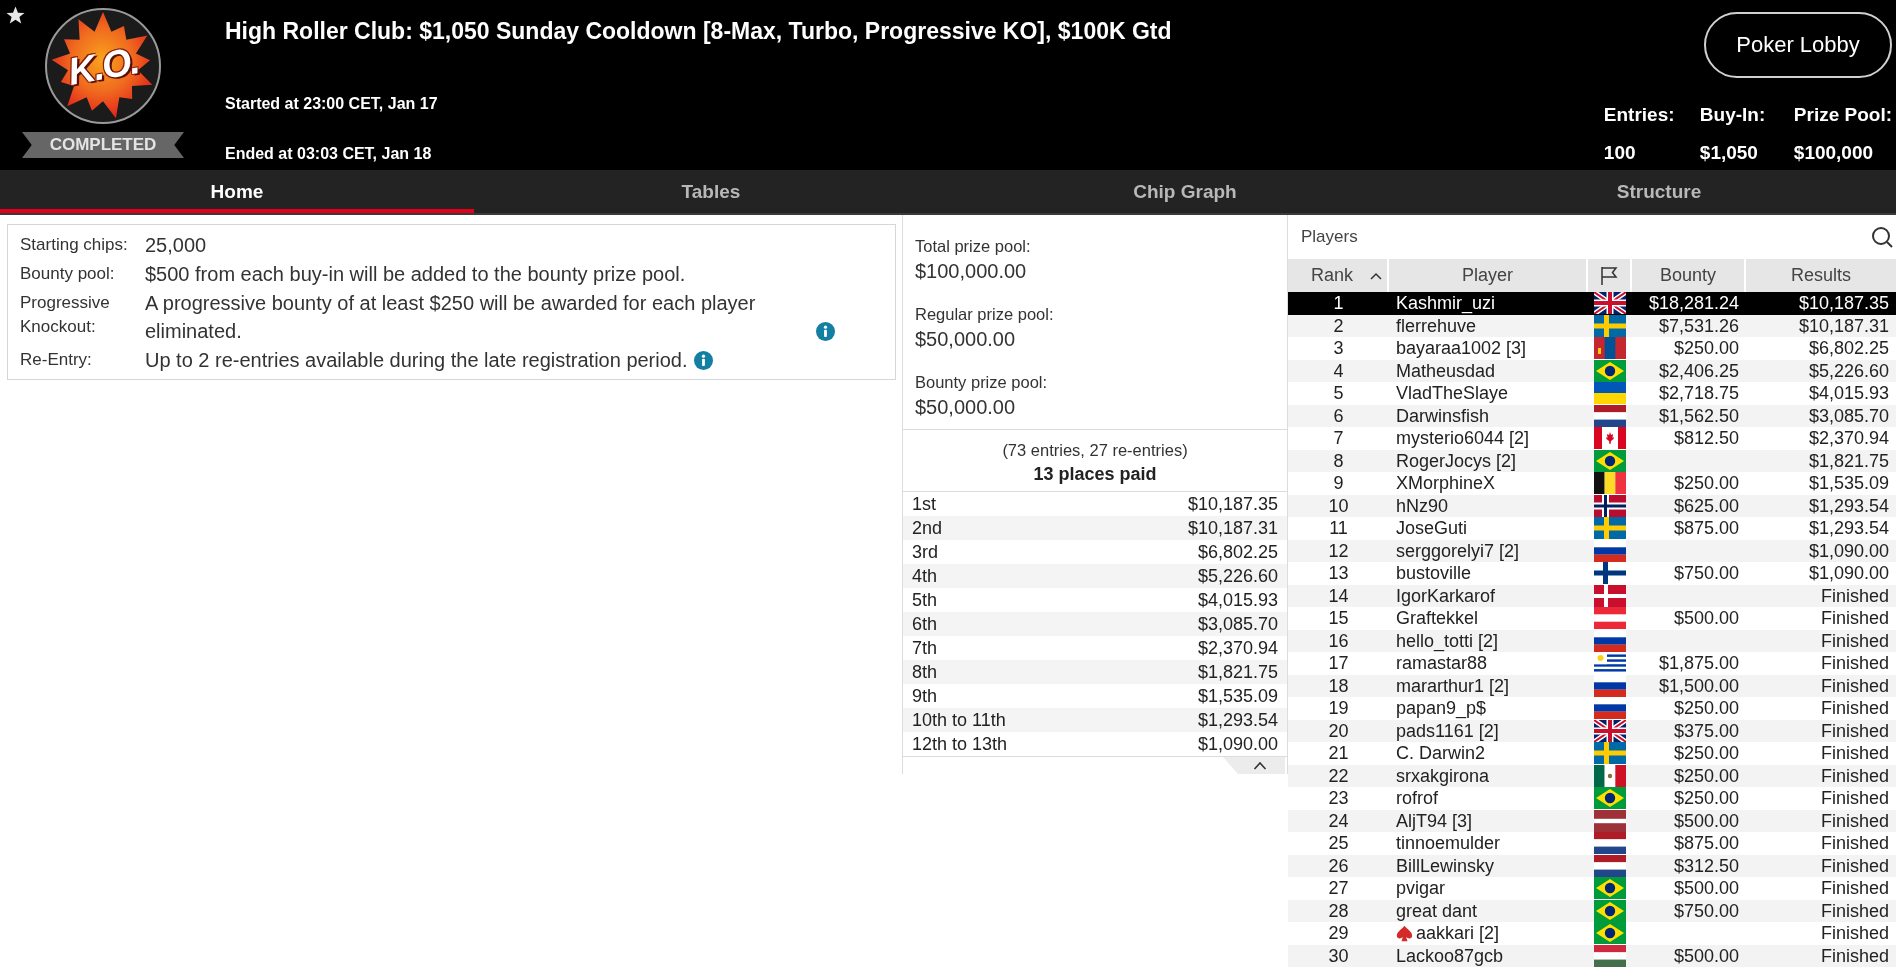  I want to click on bounty-amount: $1,562.50, so click(1698, 415).